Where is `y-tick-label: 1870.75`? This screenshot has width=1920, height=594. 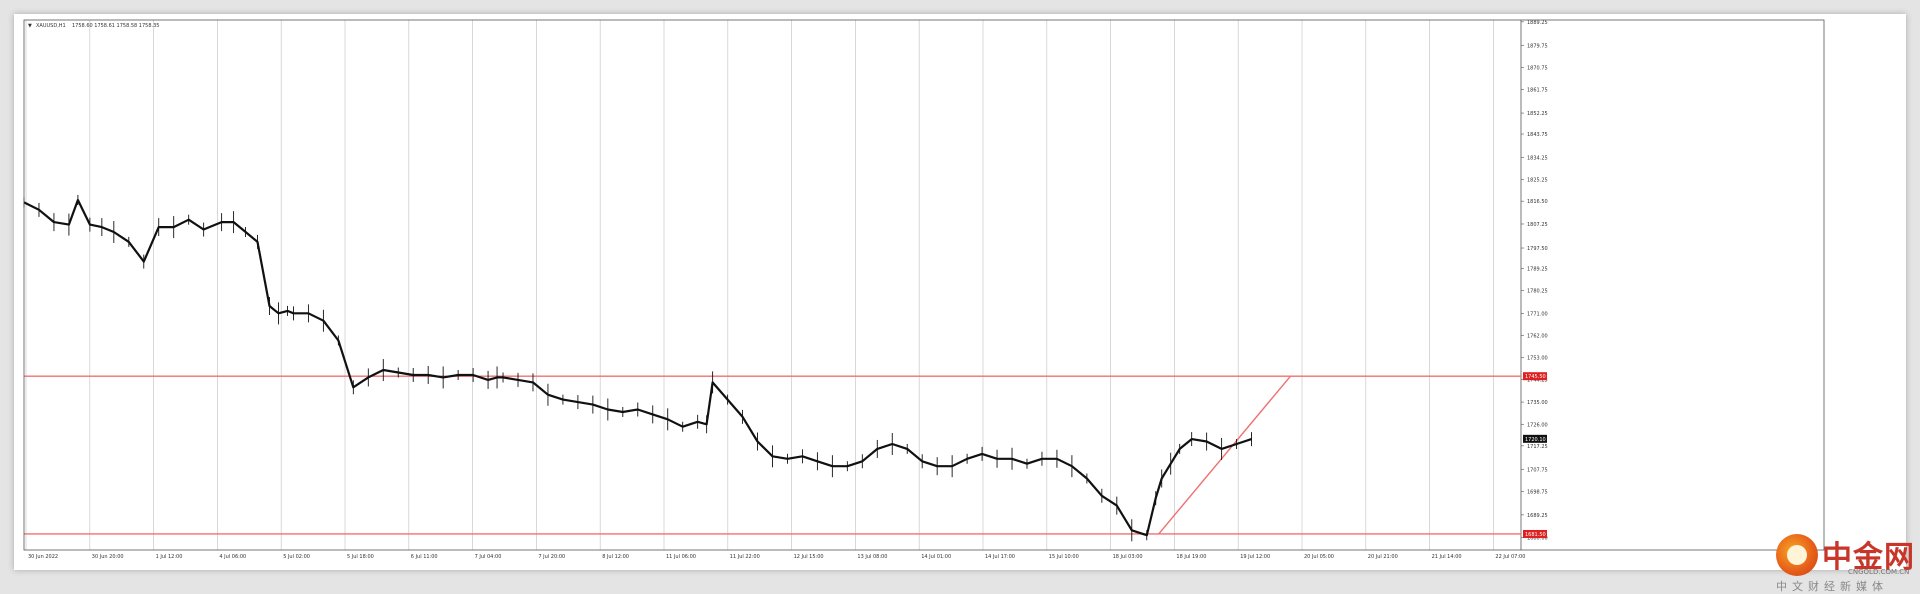
y-tick-label: 1870.75 is located at coordinates (1537, 68).